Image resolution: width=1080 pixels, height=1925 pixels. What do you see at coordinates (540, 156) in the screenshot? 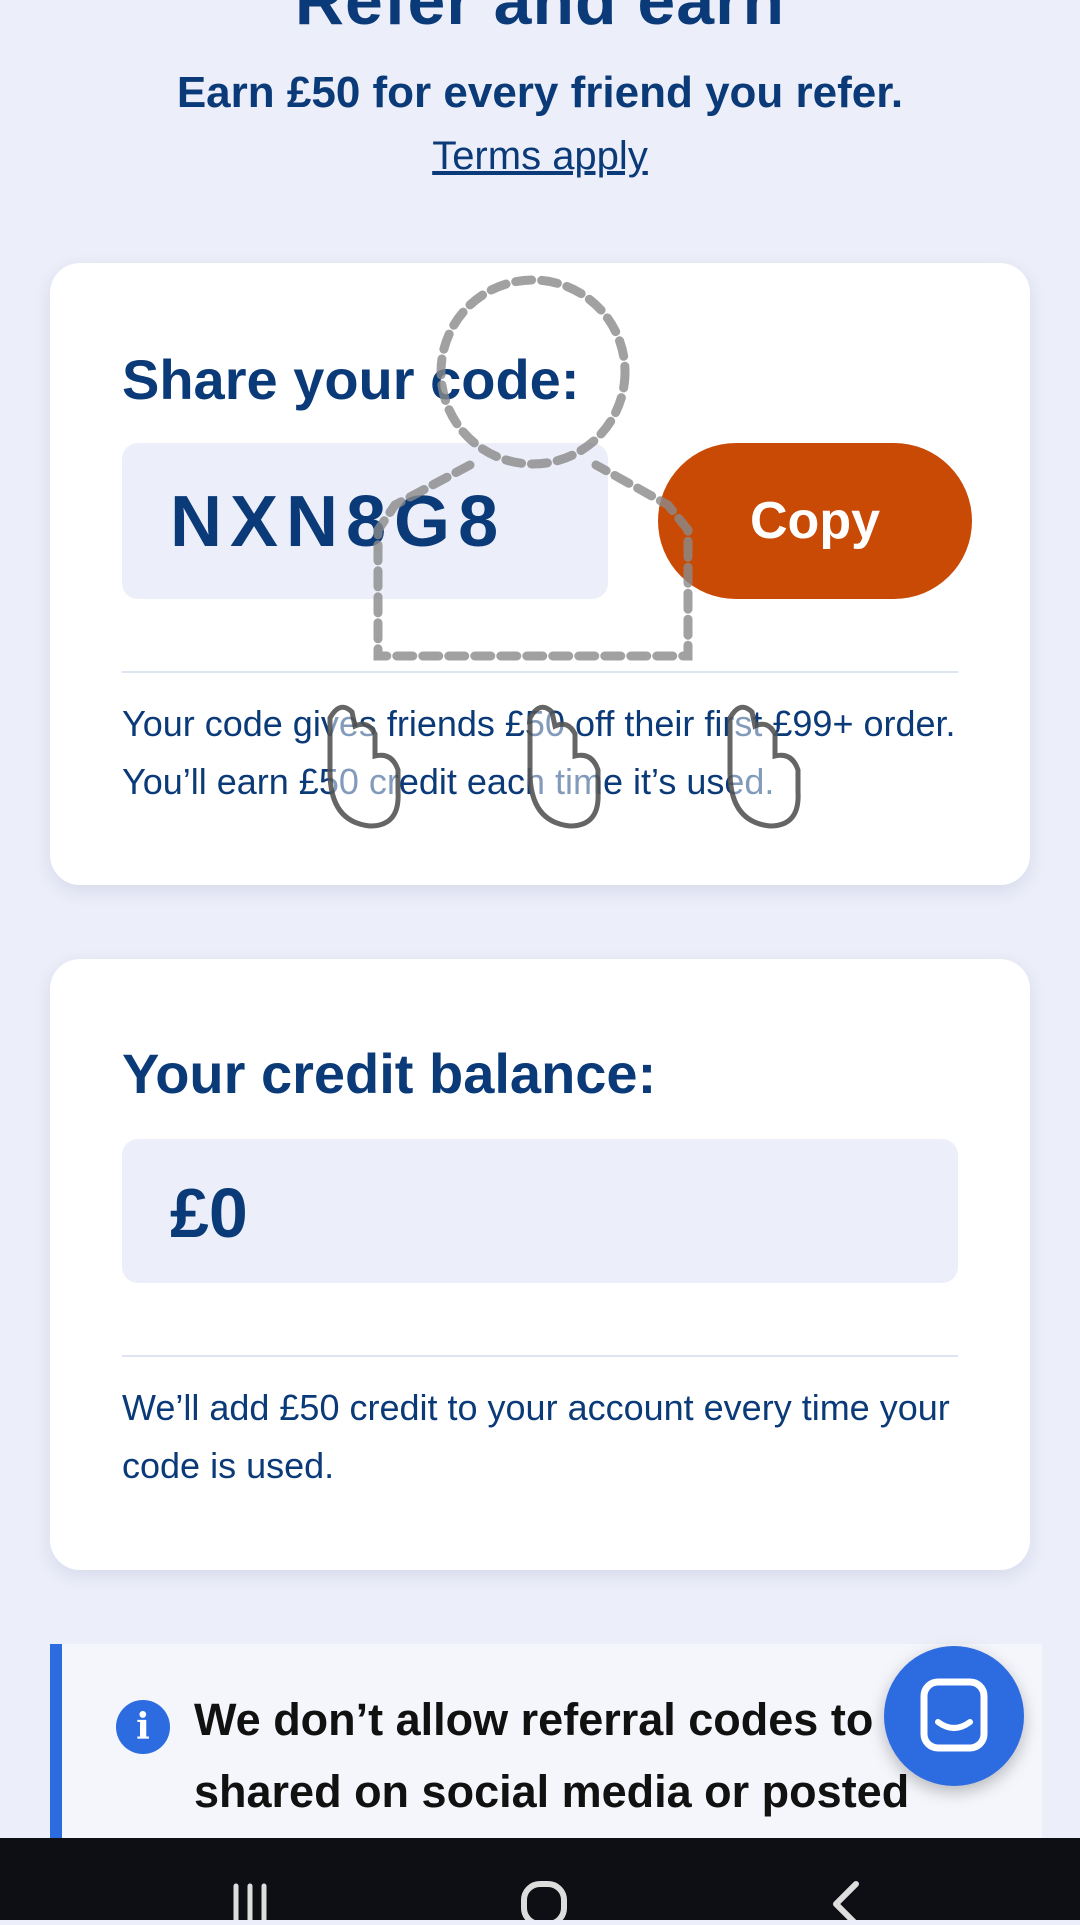
I see `terms-link: Terms apply` at bounding box center [540, 156].